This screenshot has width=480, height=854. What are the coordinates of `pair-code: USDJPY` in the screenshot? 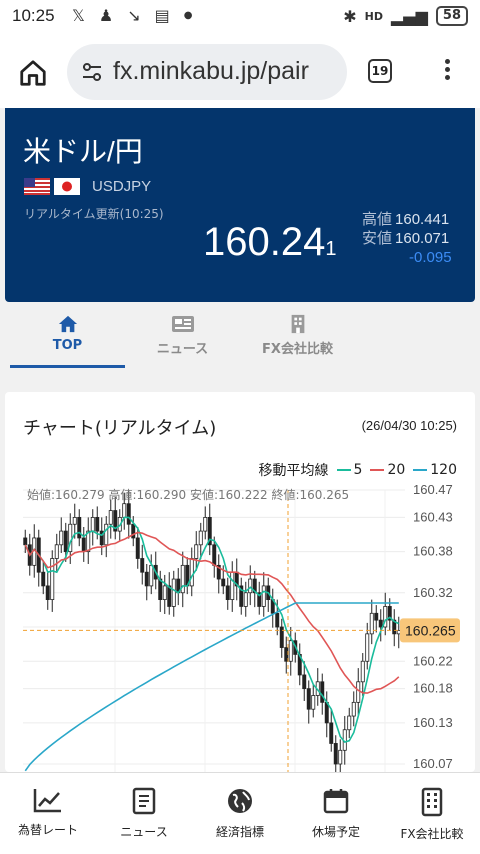 It's located at (122, 186).